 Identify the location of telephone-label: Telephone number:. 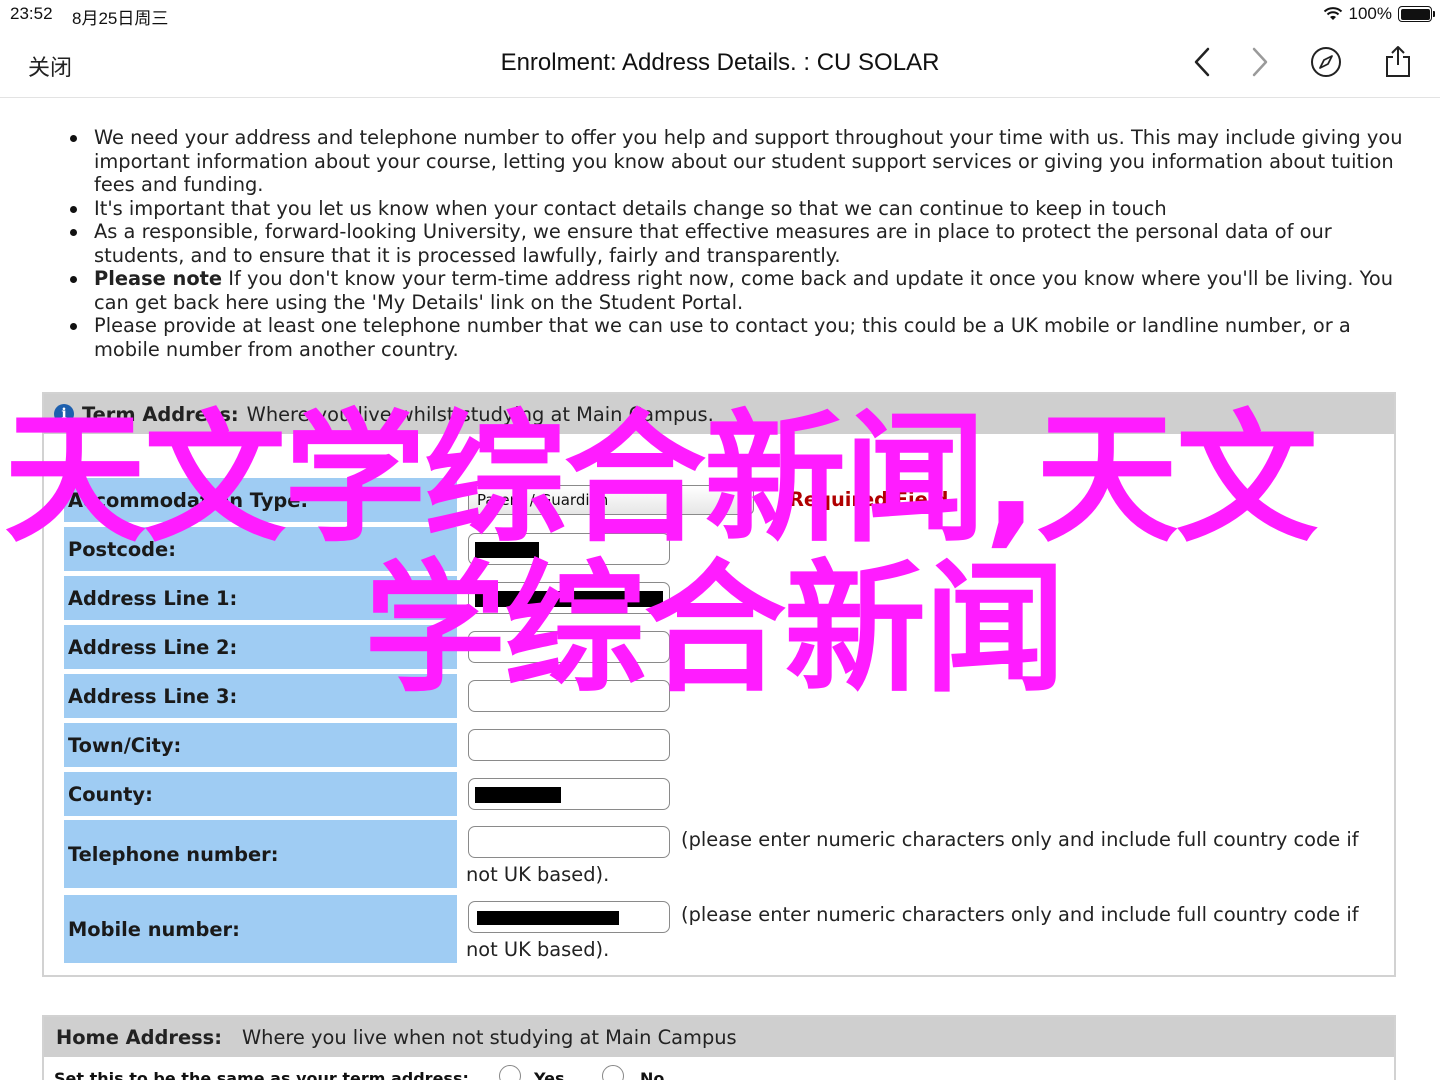
(260, 854).